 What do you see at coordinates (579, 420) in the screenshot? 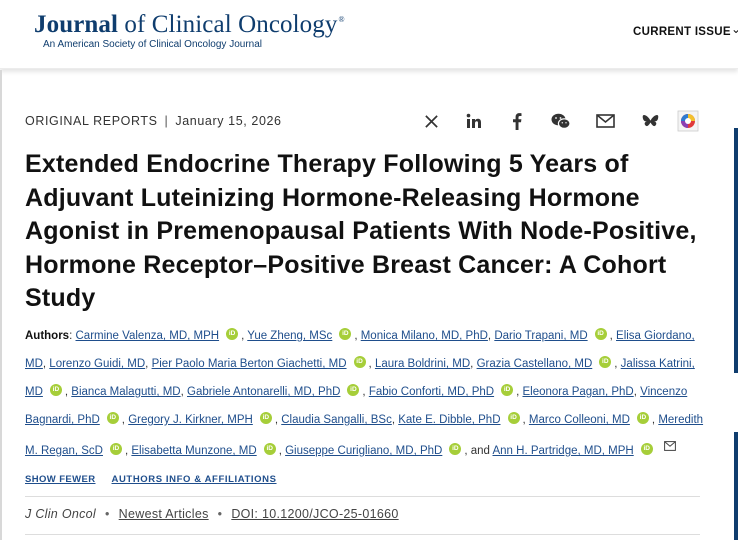
I see `author-link: Marco Colleoni, MD` at bounding box center [579, 420].